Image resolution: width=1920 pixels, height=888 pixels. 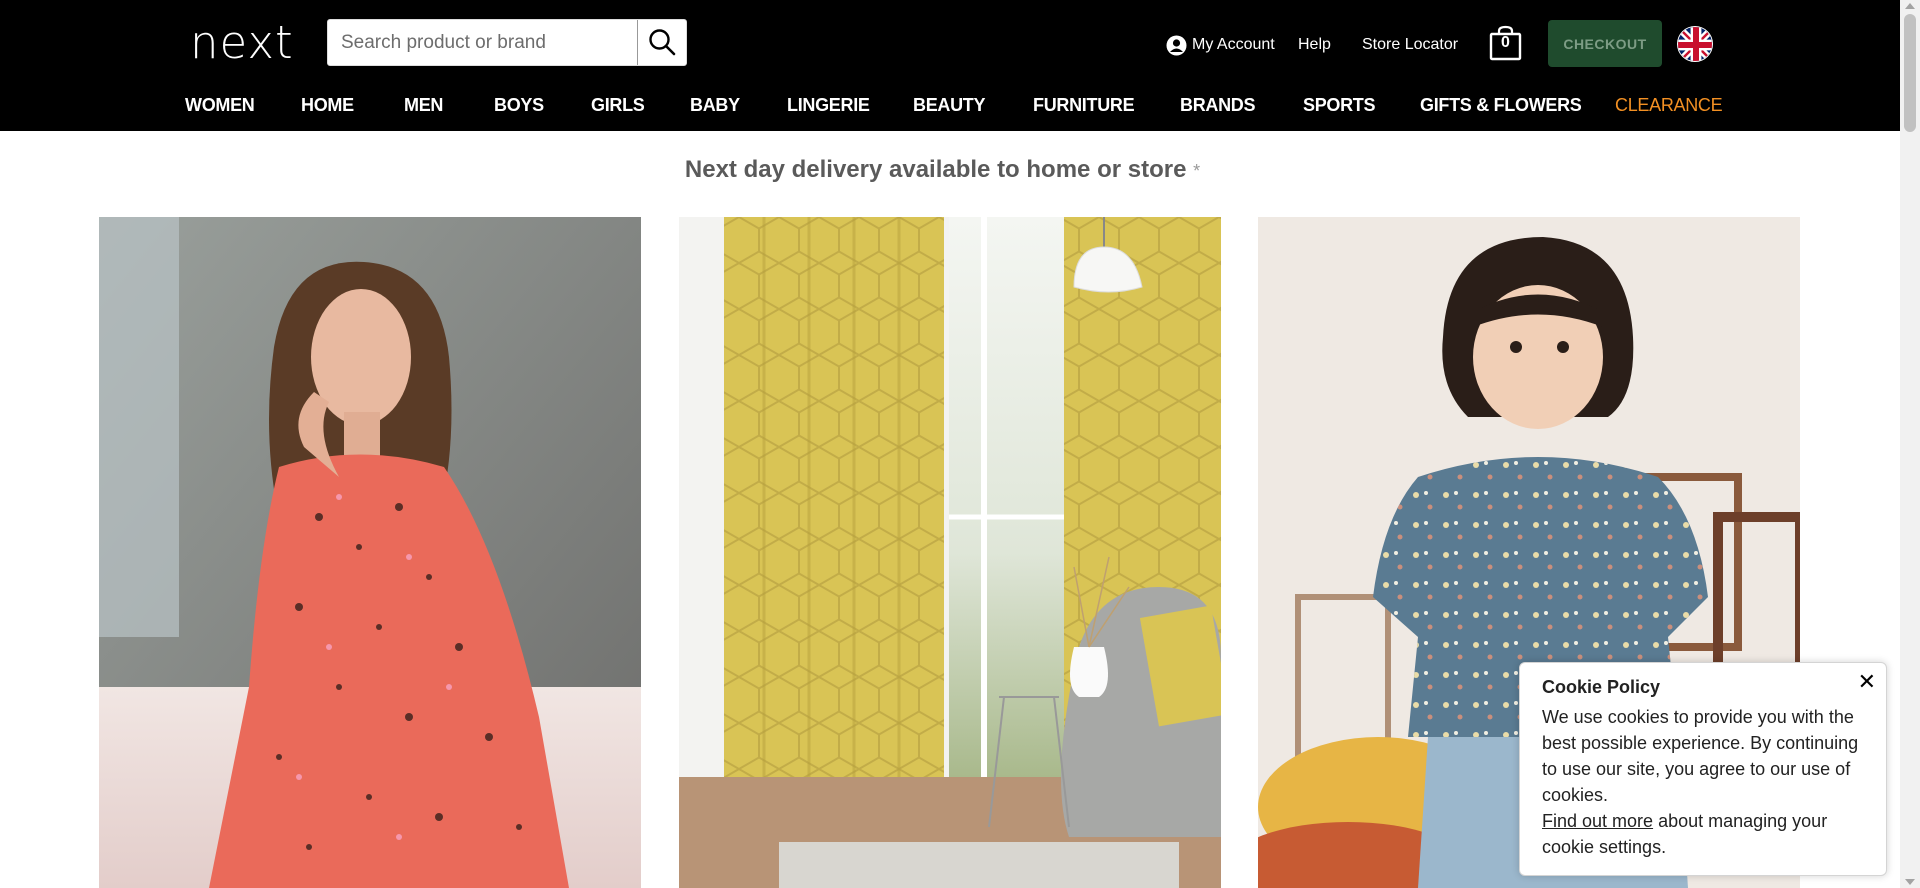 I want to click on my-account-label: My Account, so click(x=1233, y=44).